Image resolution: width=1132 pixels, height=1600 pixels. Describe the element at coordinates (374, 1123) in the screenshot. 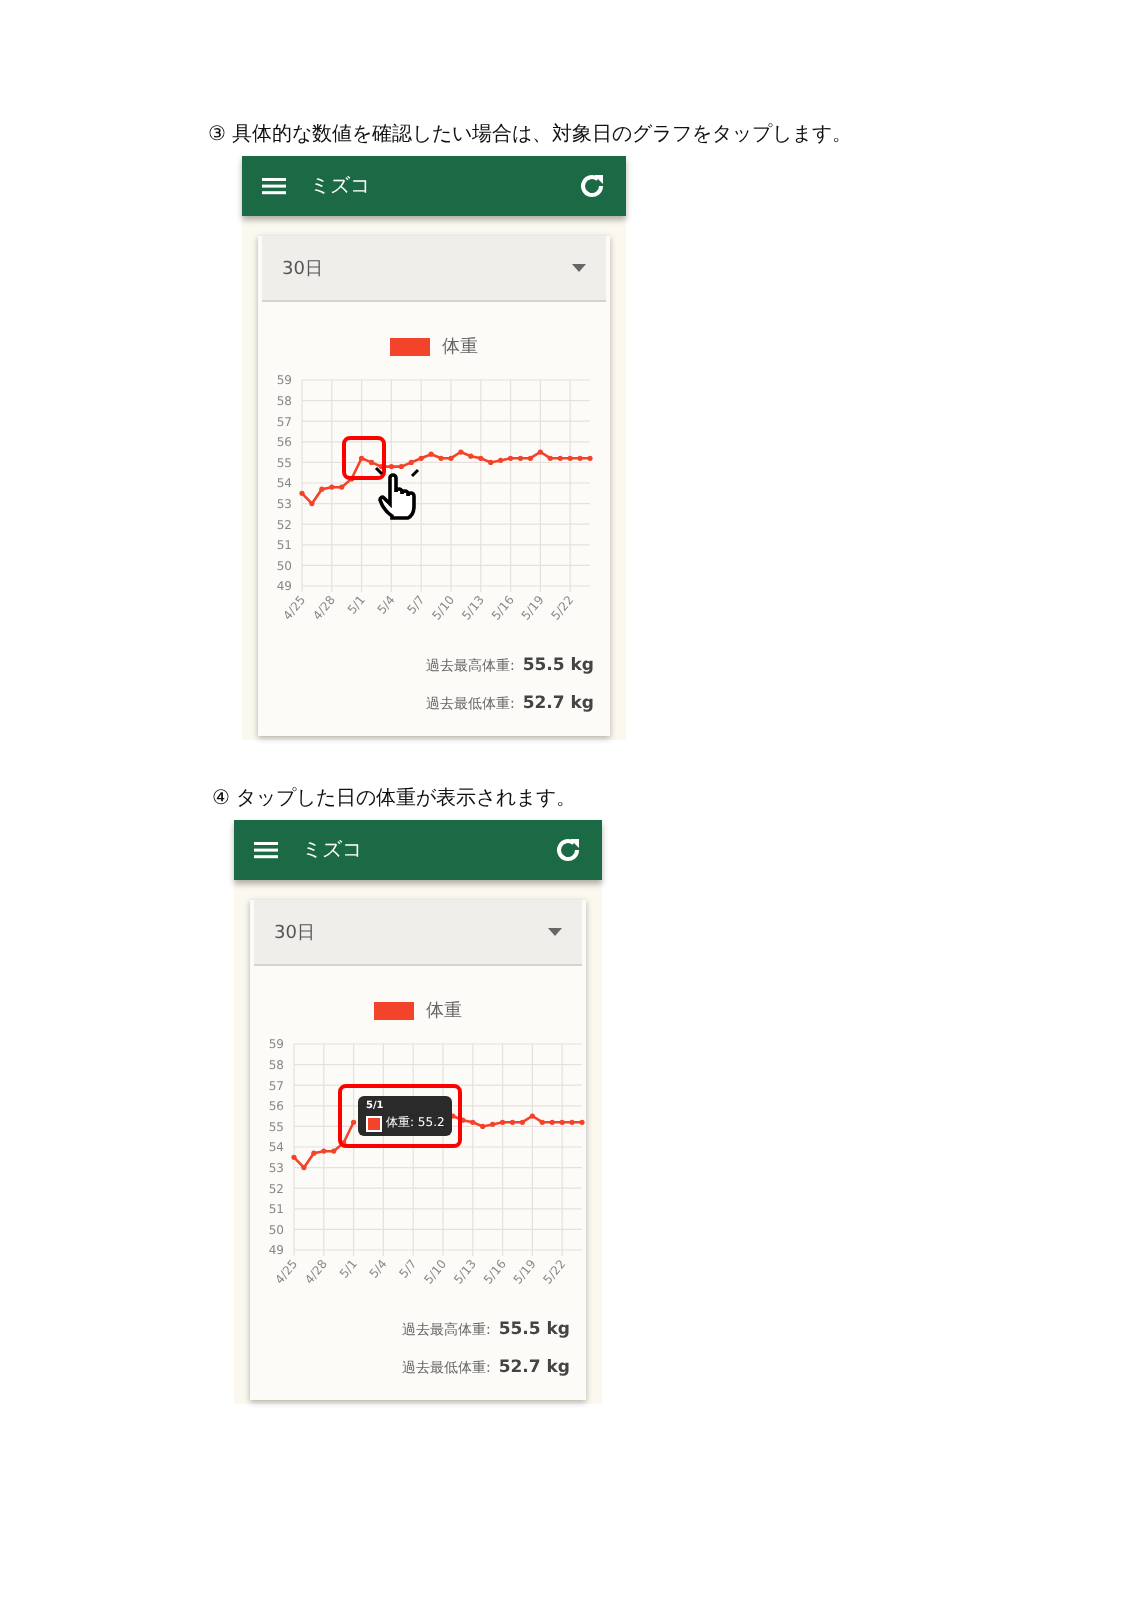

I see `tooltip-swatch` at that location.